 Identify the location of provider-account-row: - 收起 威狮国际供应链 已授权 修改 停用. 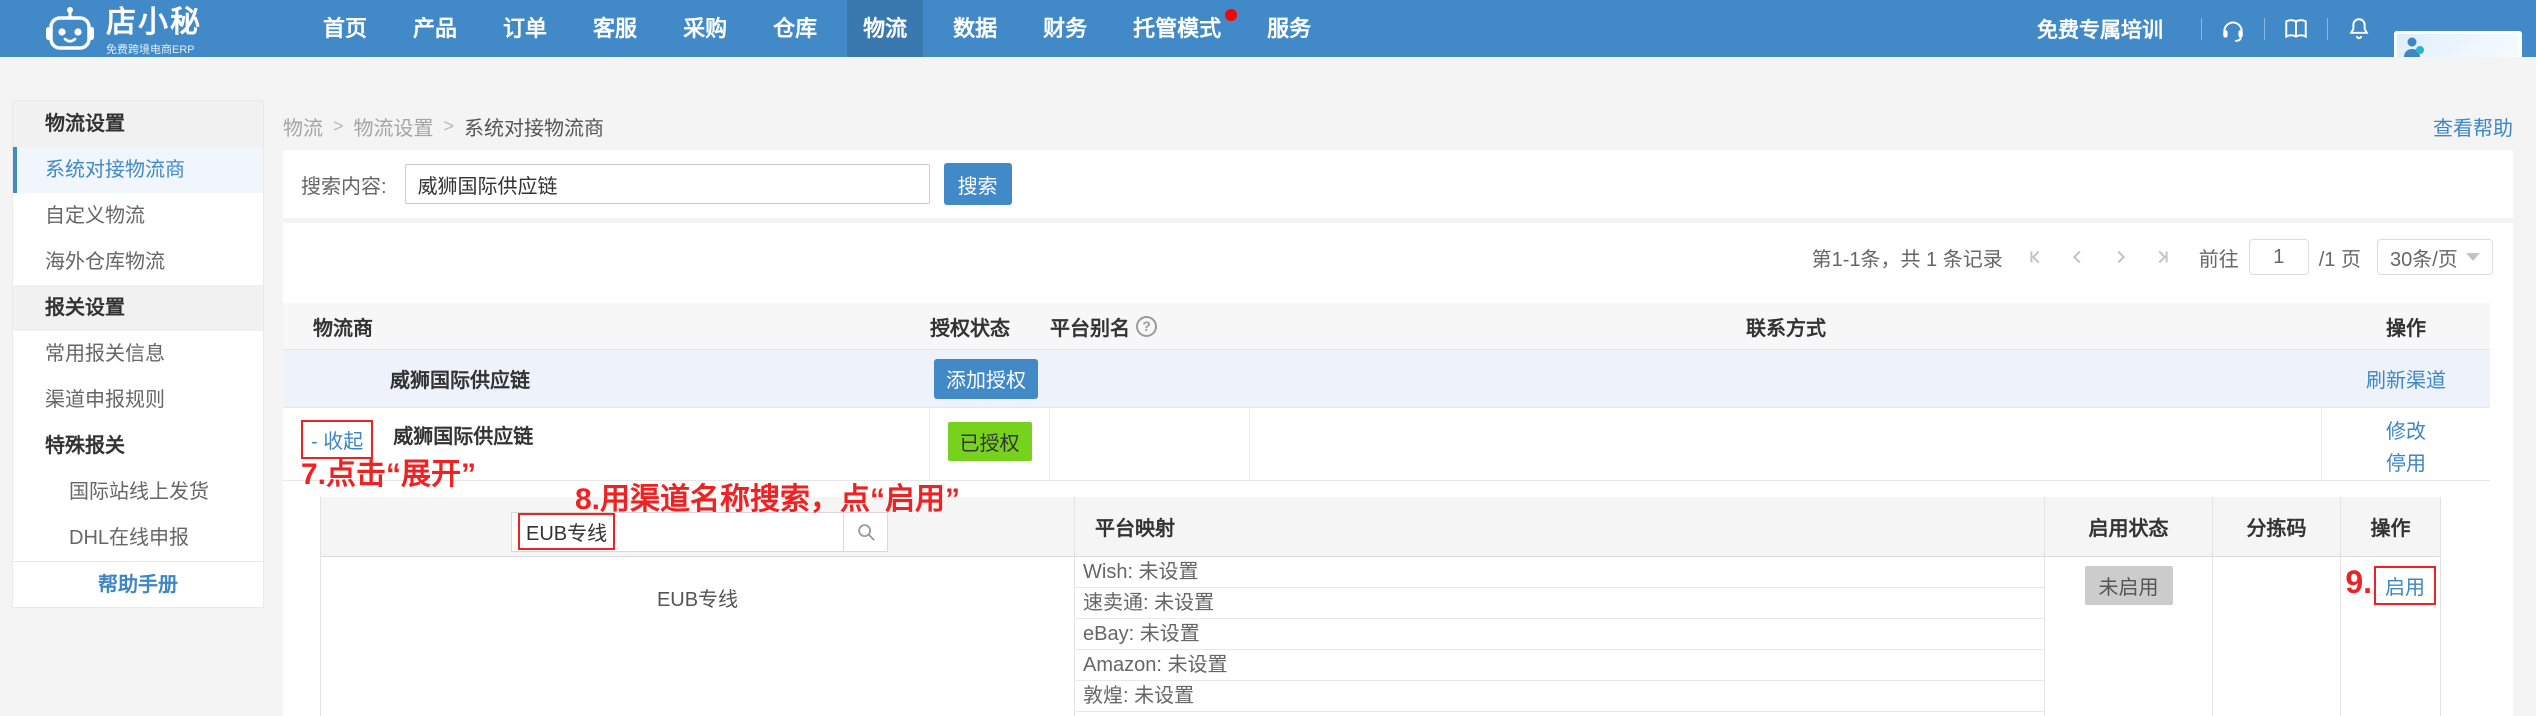
(1386, 444).